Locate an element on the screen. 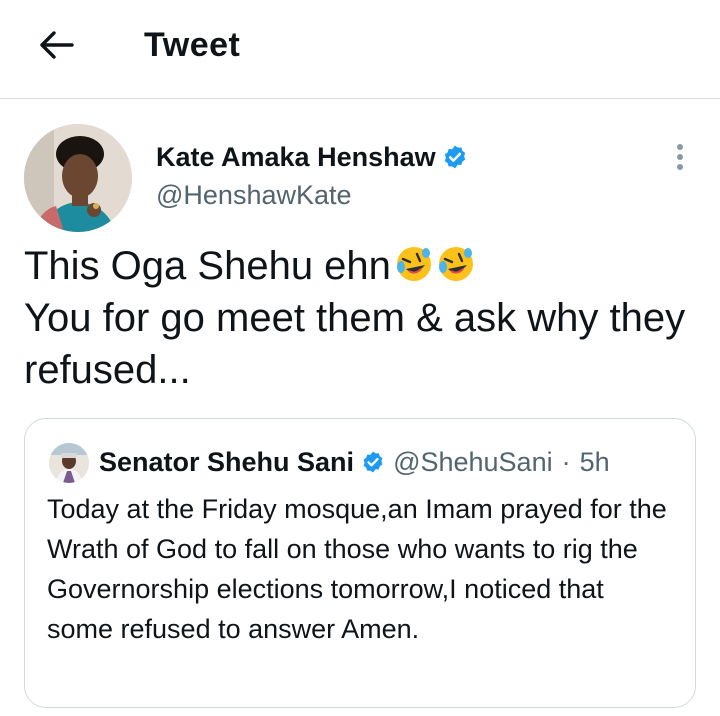 The height and width of the screenshot is (716, 720). more-vertical-icon is located at coordinates (680, 157).